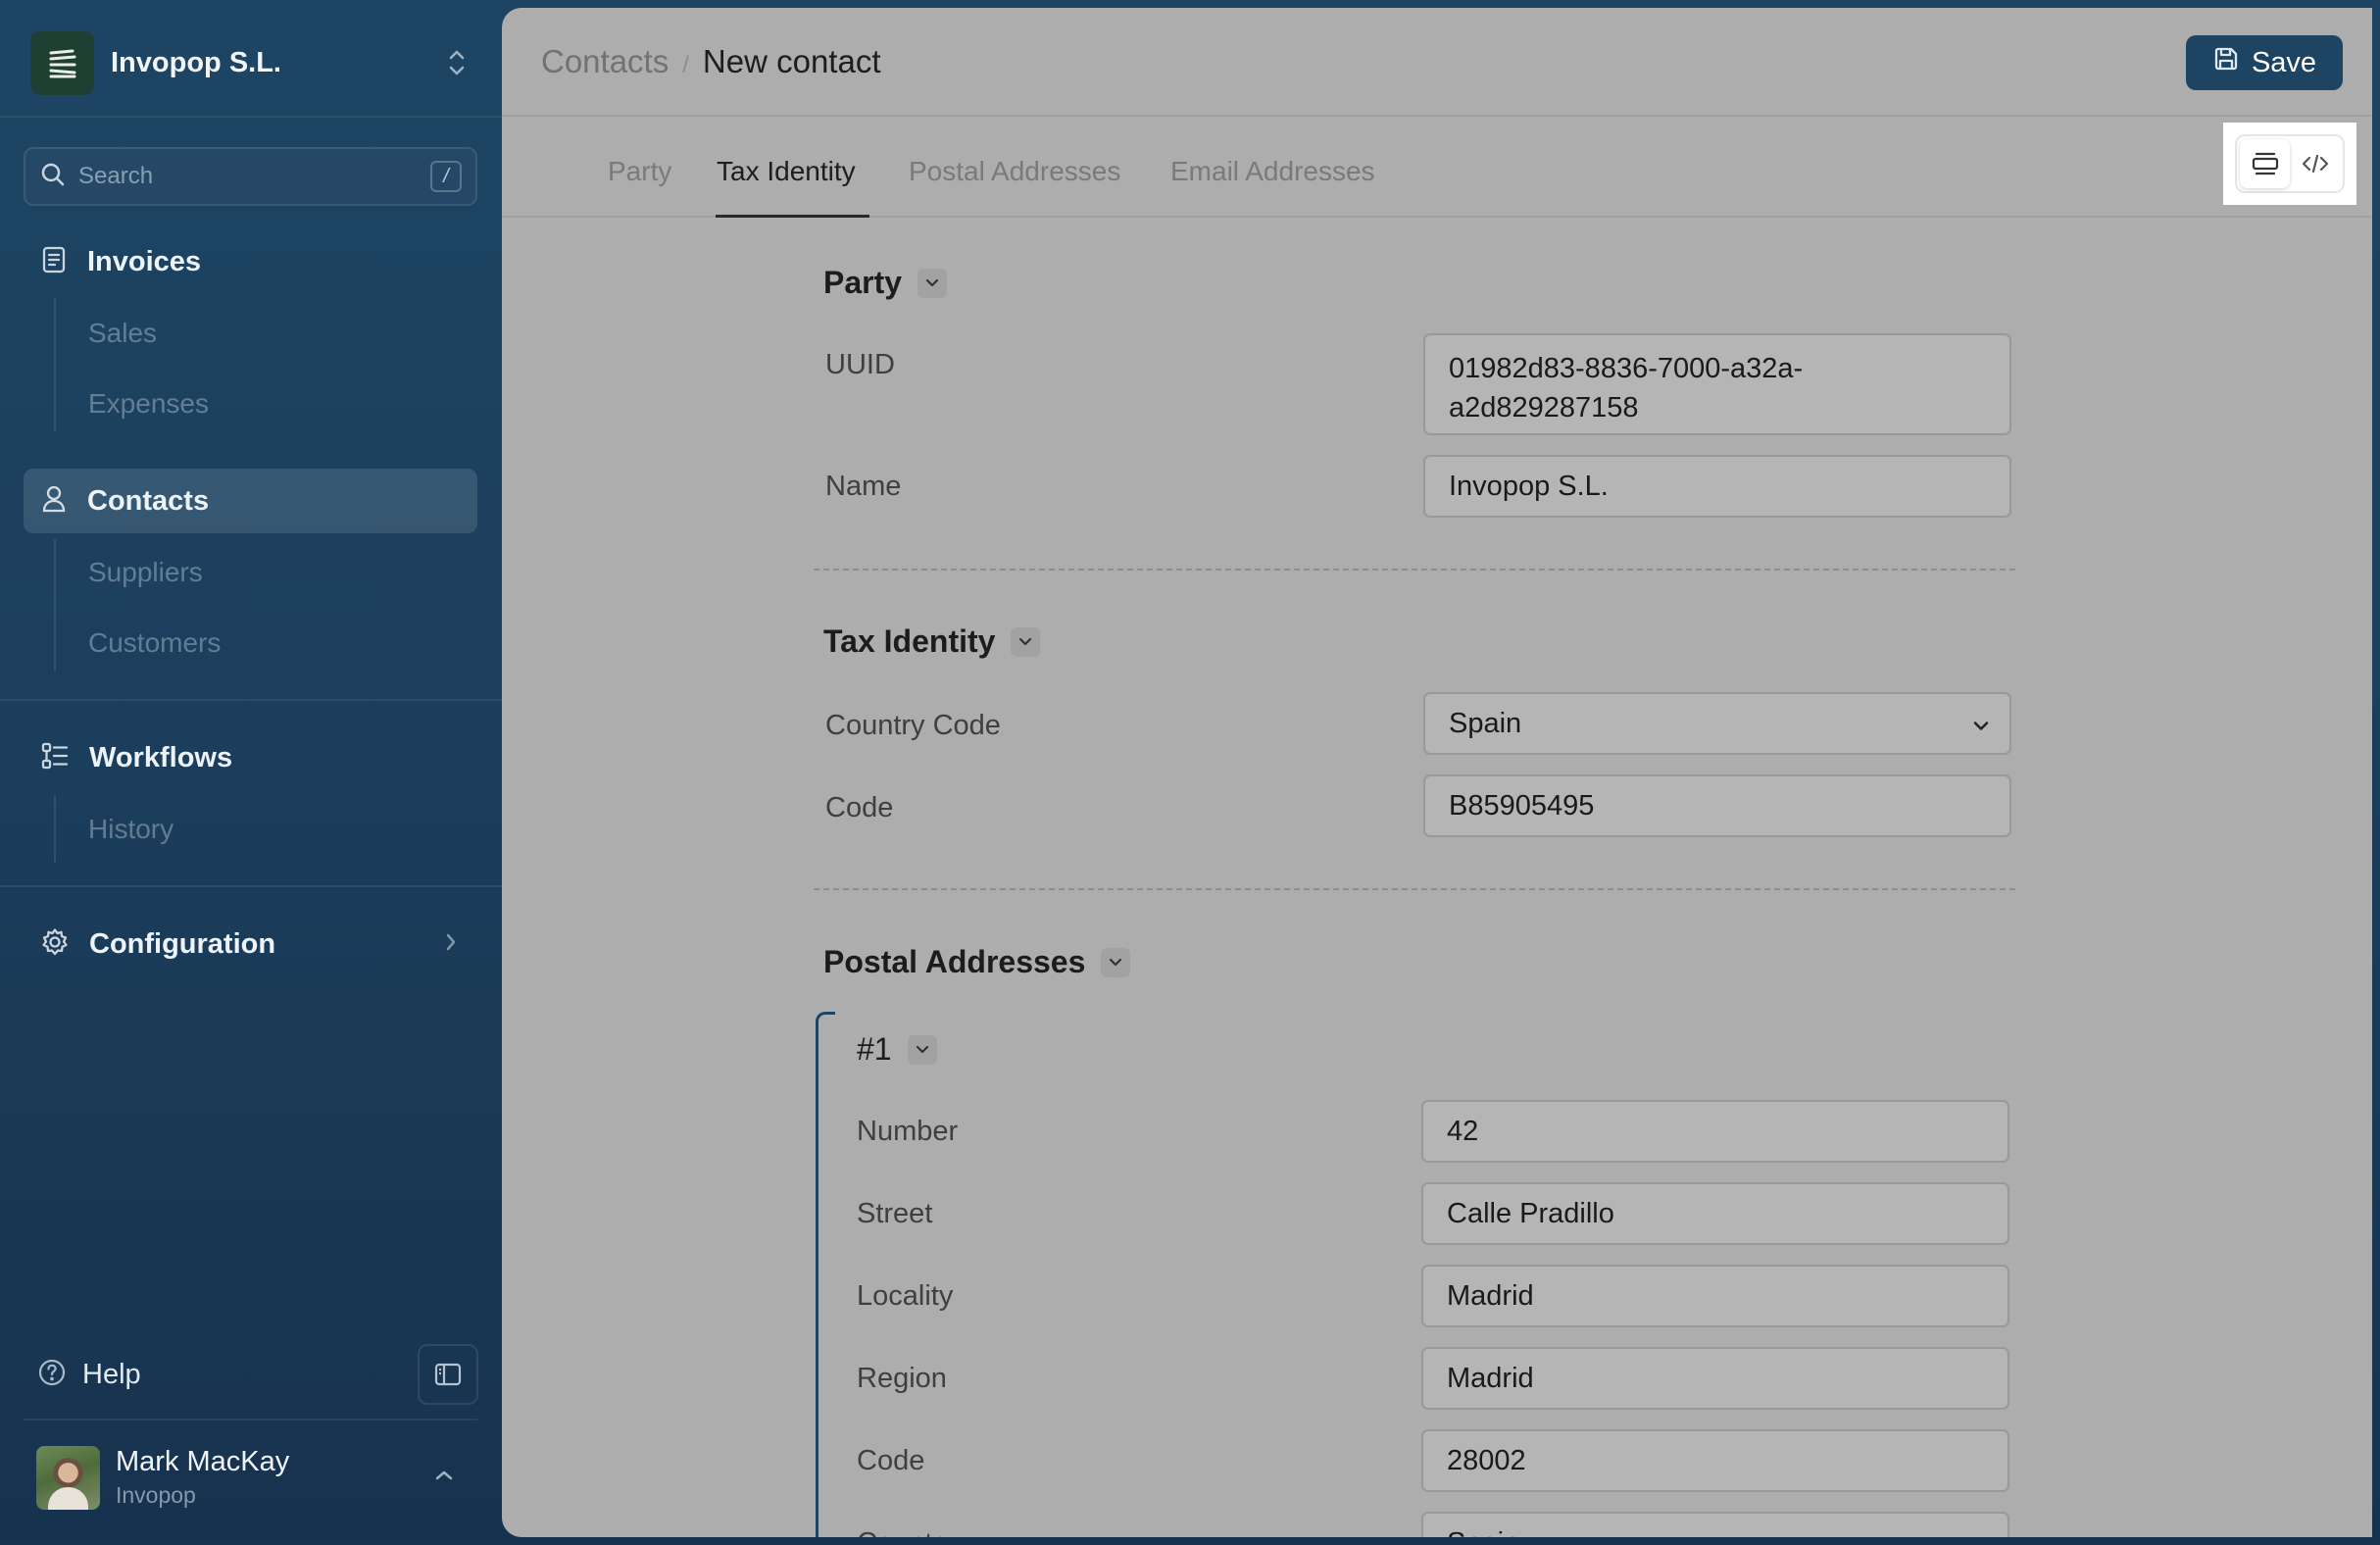  What do you see at coordinates (792, 216) in the screenshot?
I see `active-tab-indicator` at bounding box center [792, 216].